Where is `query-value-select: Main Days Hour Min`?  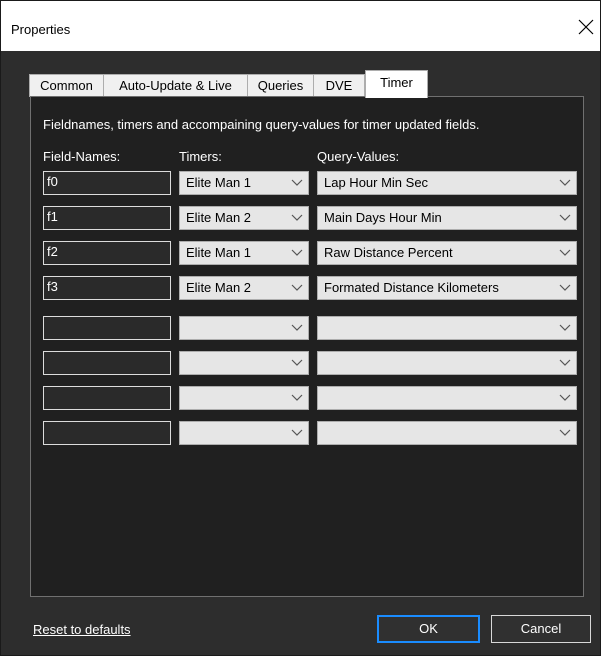 query-value-select: Main Days Hour Min is located at coordinates (447, 218).